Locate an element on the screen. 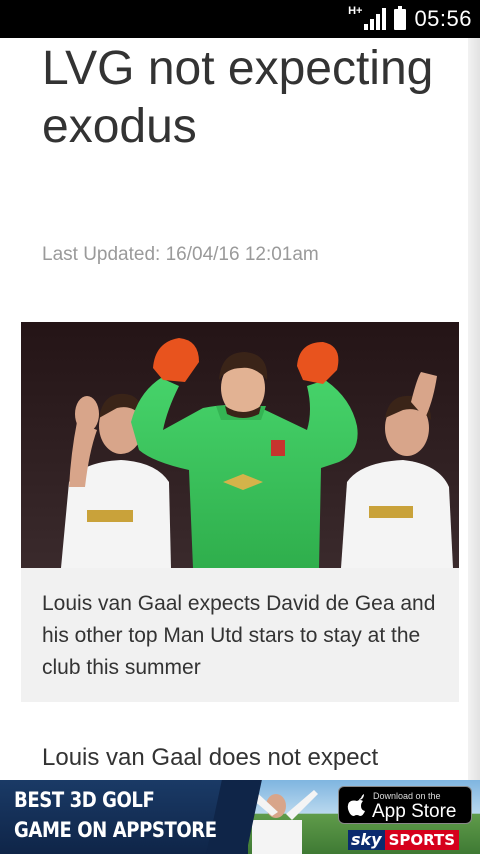 The width and height of the screenshot is (480, 854). status-clock: 05:56 is located at coordinates (443, 18).